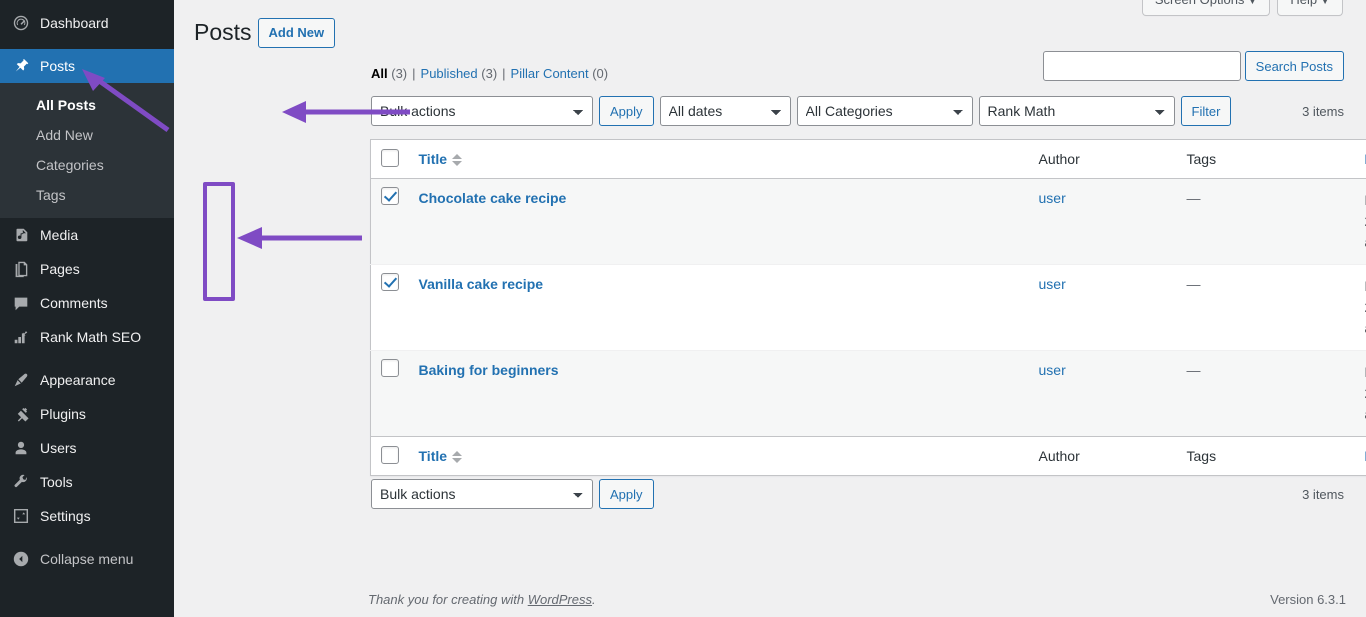  I want to click on search-input, so click(1141, 66).